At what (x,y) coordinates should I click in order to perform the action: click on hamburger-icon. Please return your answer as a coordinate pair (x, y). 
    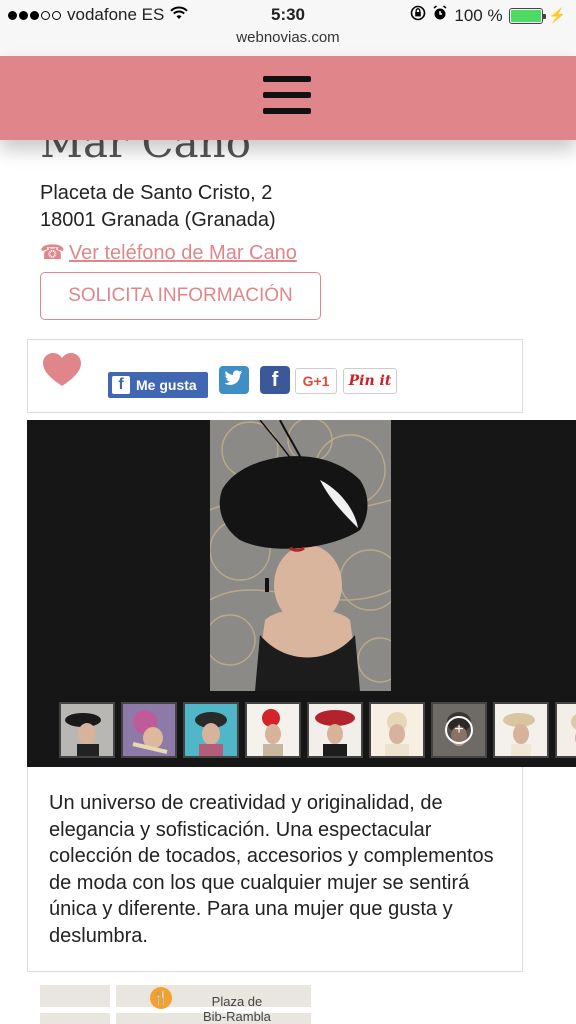
    Looking at the image, I should click on (287, 95).